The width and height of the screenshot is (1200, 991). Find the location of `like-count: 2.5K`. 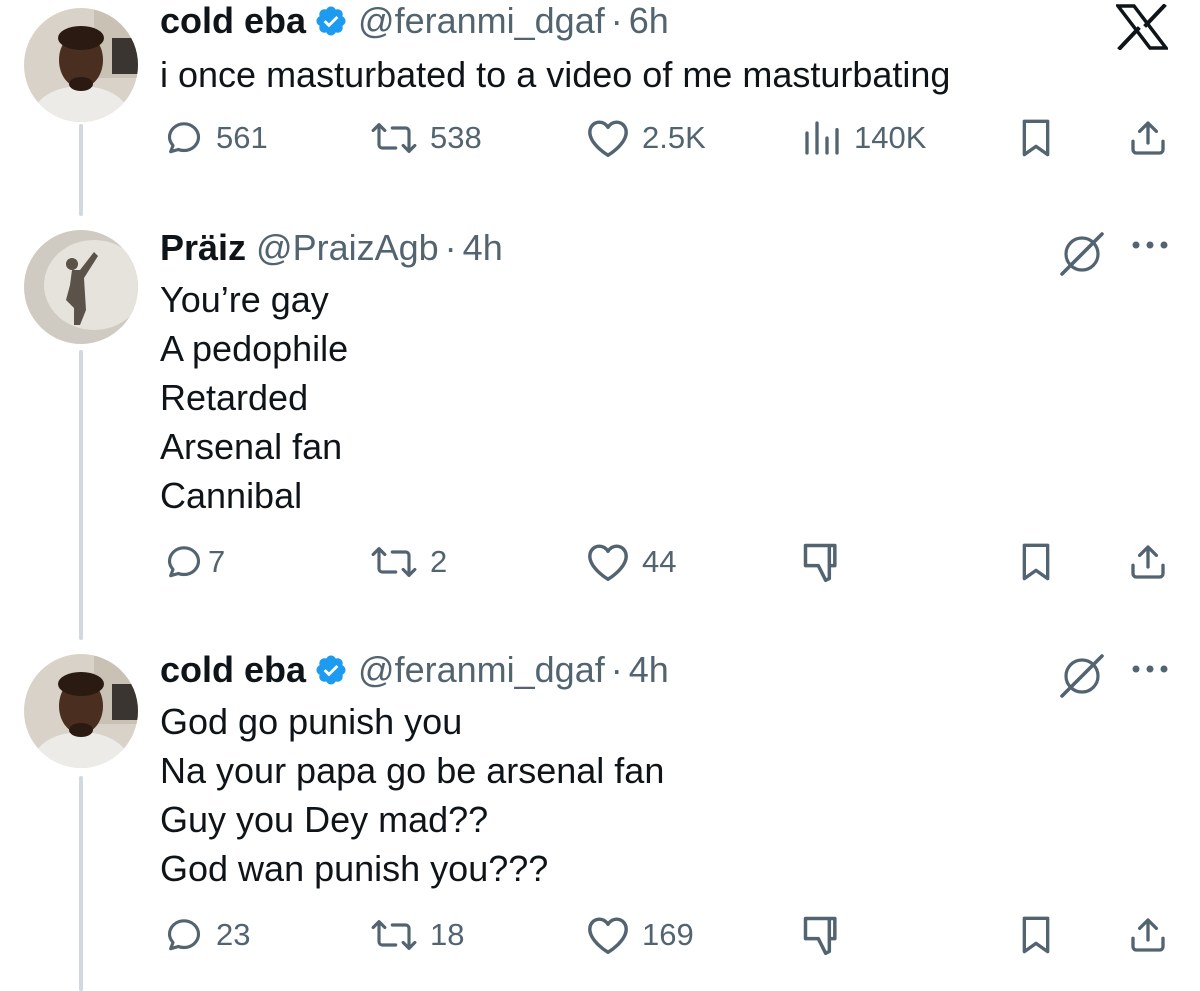

like-count: 2.5K is located at coordinates (674, 137).